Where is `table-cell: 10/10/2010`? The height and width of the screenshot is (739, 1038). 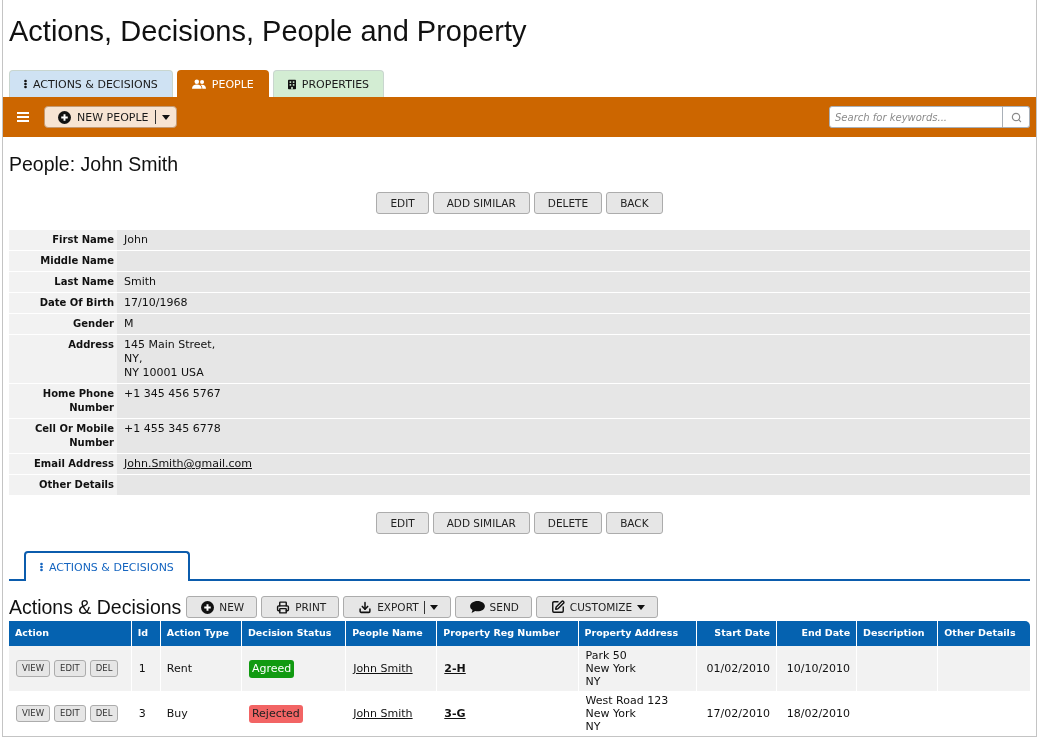
table-cell: 10/10/2010 is located at coordinates (816, 668).